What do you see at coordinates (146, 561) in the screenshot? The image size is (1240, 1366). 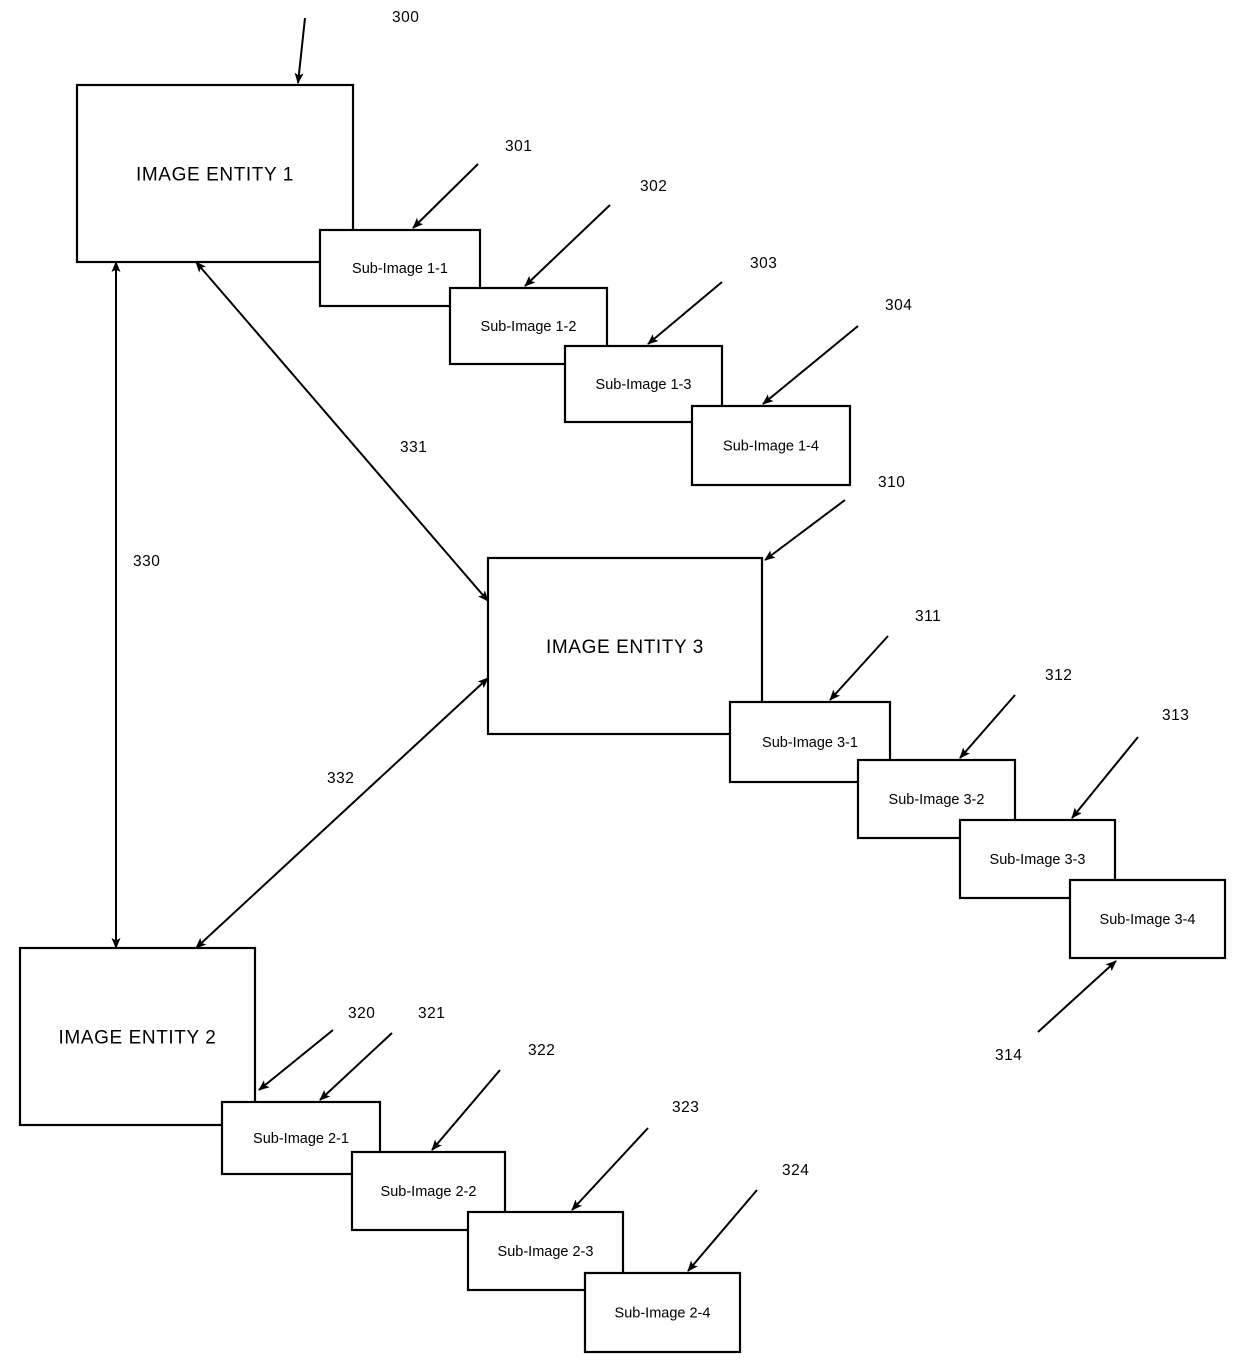 I see `connector-ref-label-330: 330` at bounding box center [146, 561].